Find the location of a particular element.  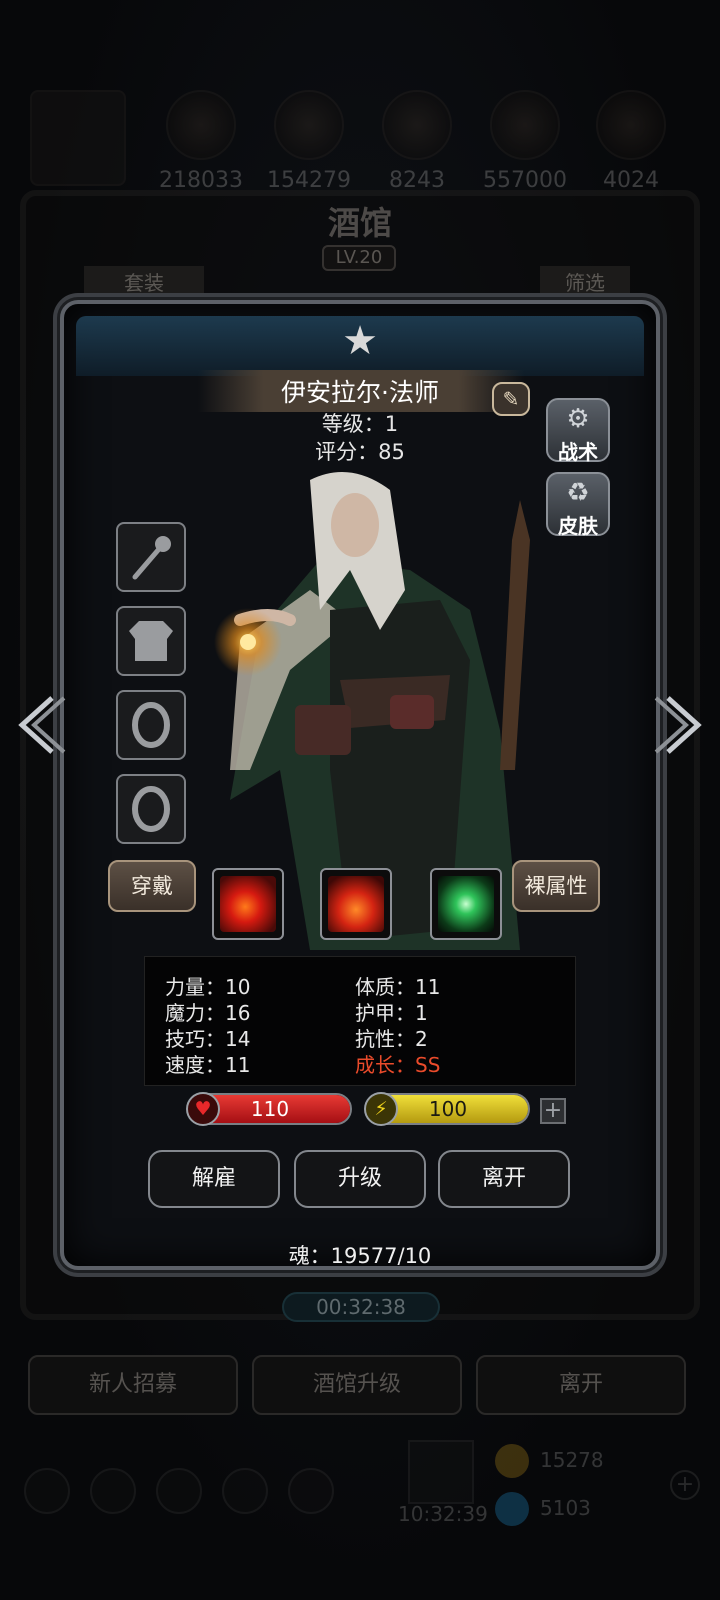

tavern-upgrade-button: 酒馆升级 is located at coordinates (357, 1385).